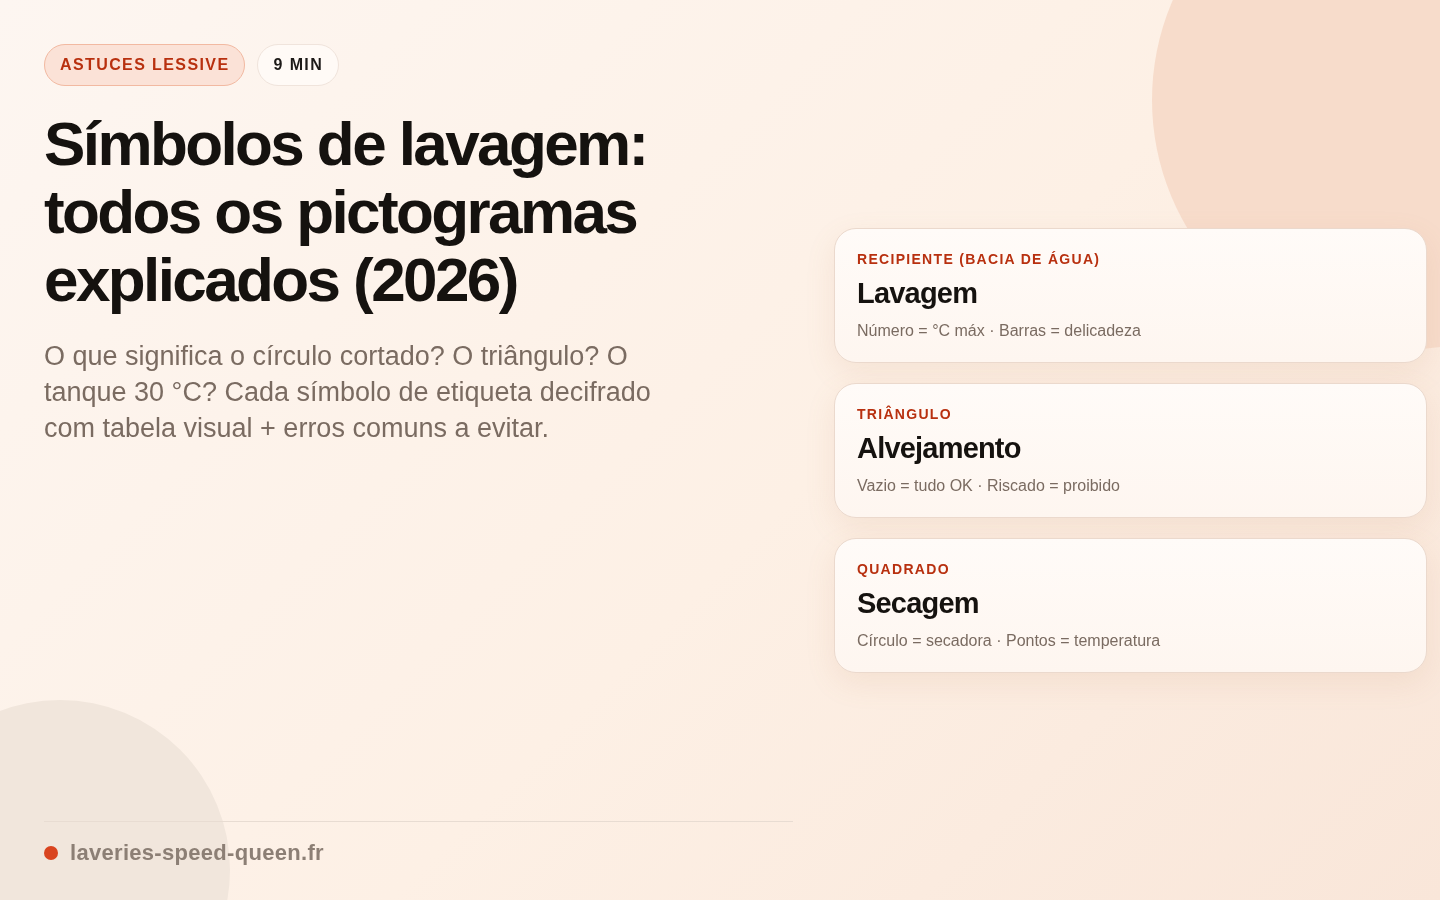 This screenshot has height=900, width=1440. I want to click on subtitle: O que significa o círculo cortado? O triângulo? O tanque 30 °C? Cada símbolo de etiqueta decifrado com tabela visual + erros comuns a evitar., so click(348, 392).